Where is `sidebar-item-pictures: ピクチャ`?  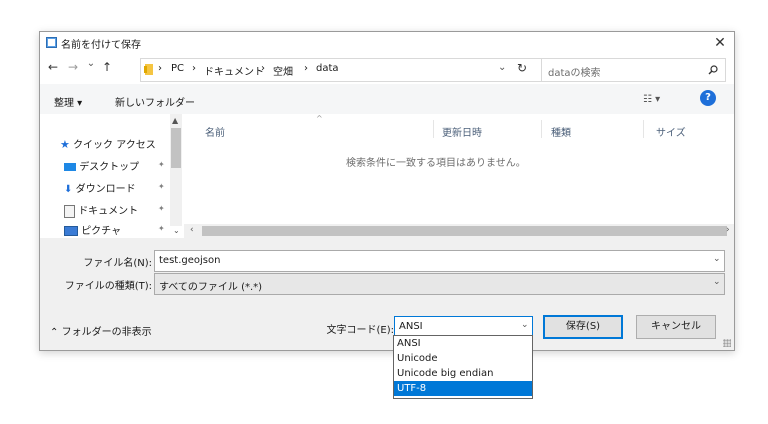 sidebar-item-pictures: ピクチャ is located at coordinates (92, 229).